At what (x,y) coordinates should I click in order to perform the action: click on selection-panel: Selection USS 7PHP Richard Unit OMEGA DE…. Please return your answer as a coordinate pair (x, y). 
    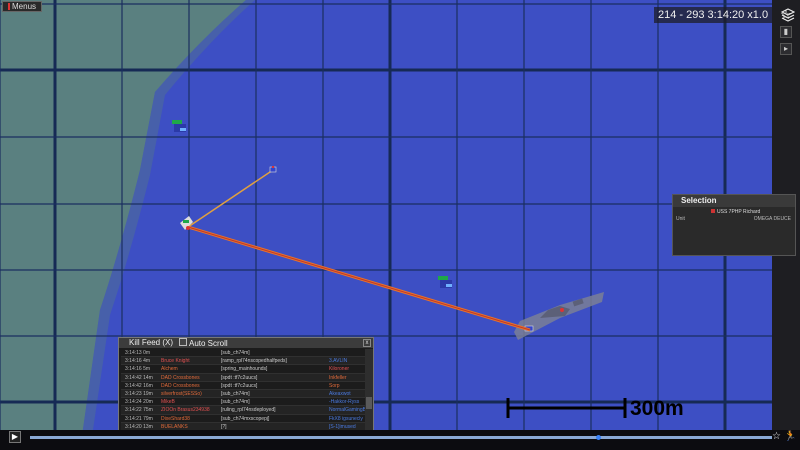
    Looking at the image, I should click on (734, 225).